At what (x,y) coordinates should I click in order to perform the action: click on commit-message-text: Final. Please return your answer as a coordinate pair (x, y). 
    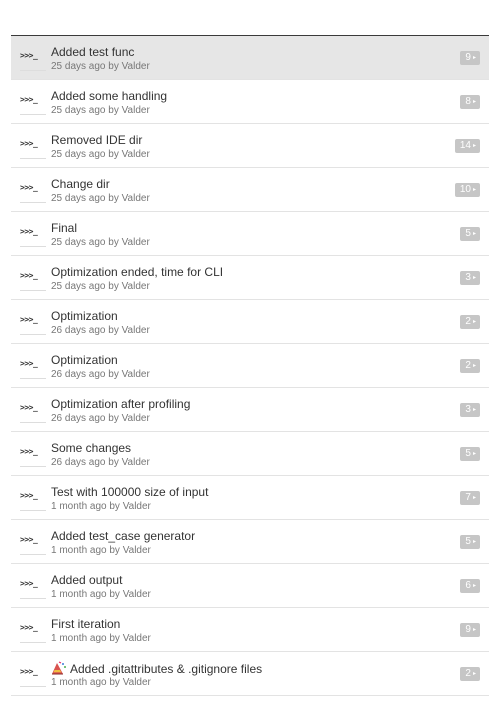
    Looking at the image, I should click on (64, 228).